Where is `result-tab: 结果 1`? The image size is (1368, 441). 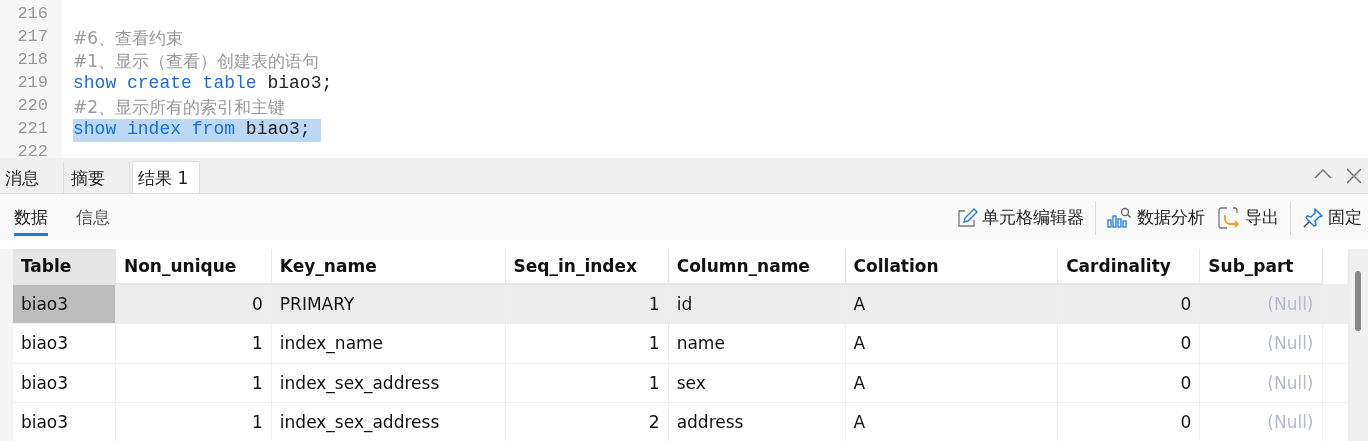 result-tab: 结果 1 is located at coordinates (166, 177).